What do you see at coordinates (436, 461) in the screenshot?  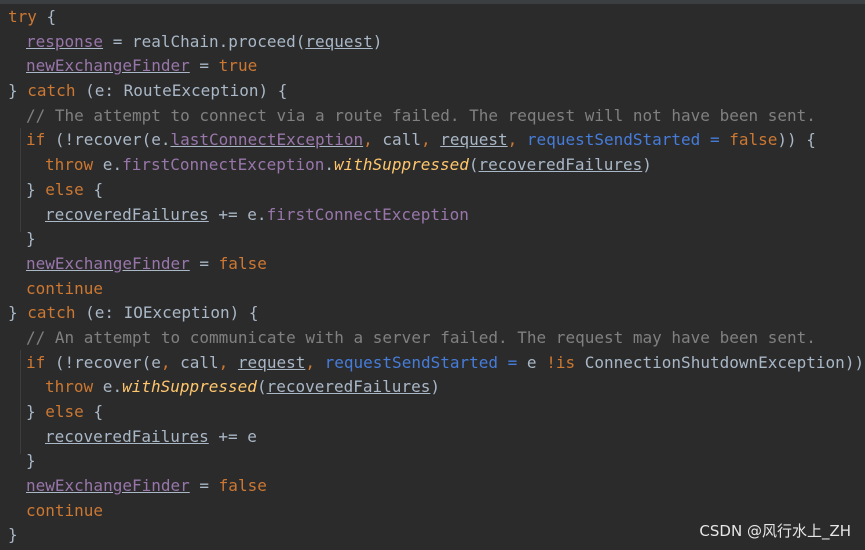 I see `code-line-19: }` at bounding box center [436, 461].